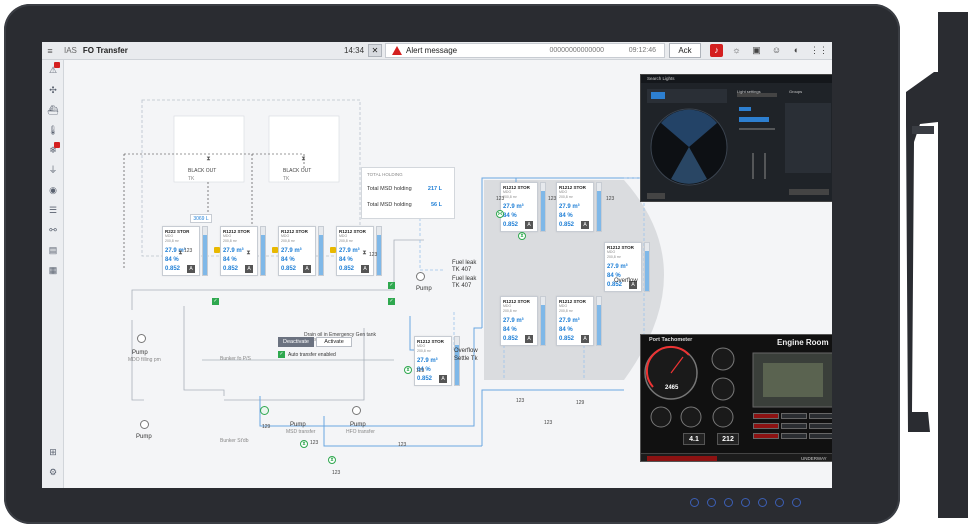 The width and height of the screenshot is (968, 528). I want to click on mute-icon: ✕, so click(375, 50).